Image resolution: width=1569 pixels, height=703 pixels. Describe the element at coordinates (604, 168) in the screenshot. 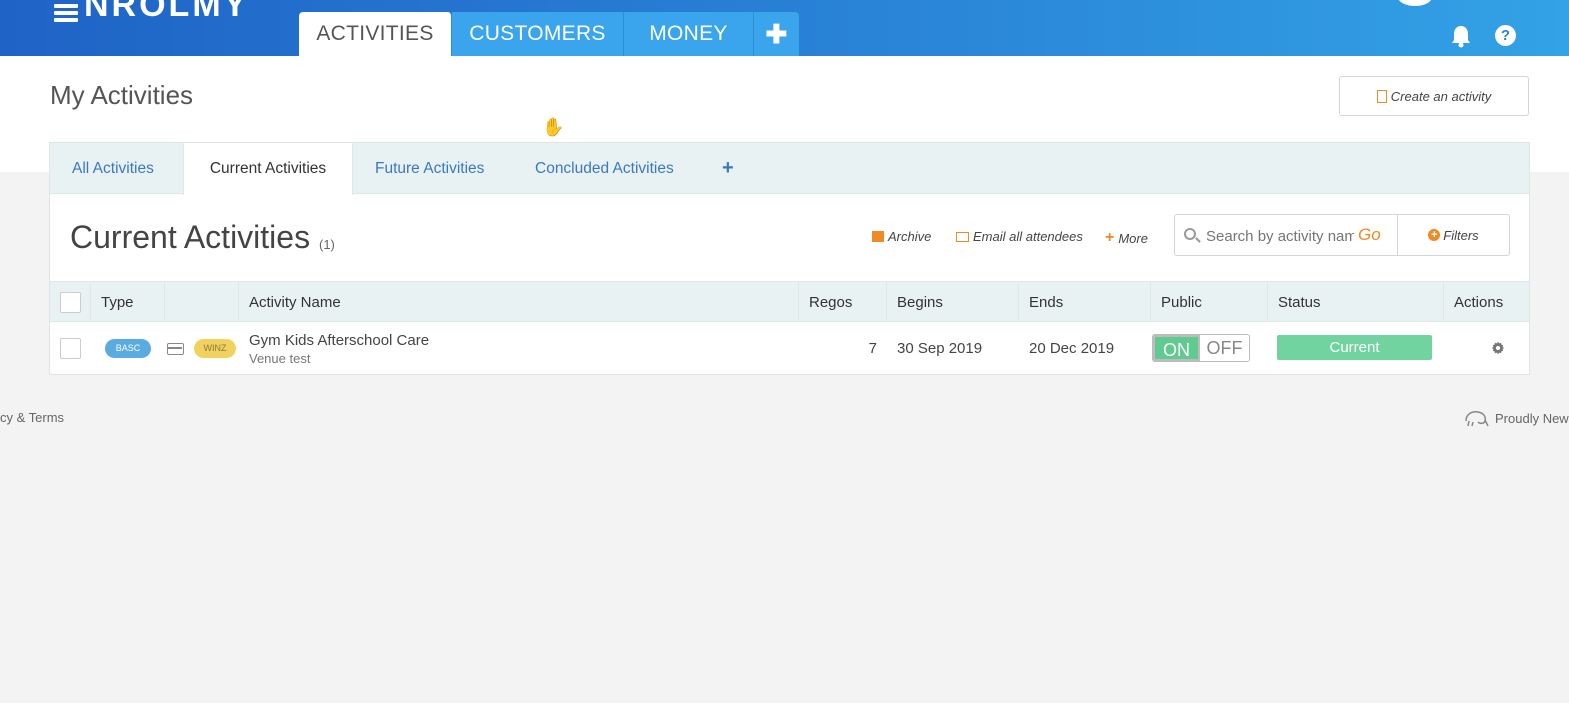

I see `tab-concluded-activities: Concluded Activities` at that location.